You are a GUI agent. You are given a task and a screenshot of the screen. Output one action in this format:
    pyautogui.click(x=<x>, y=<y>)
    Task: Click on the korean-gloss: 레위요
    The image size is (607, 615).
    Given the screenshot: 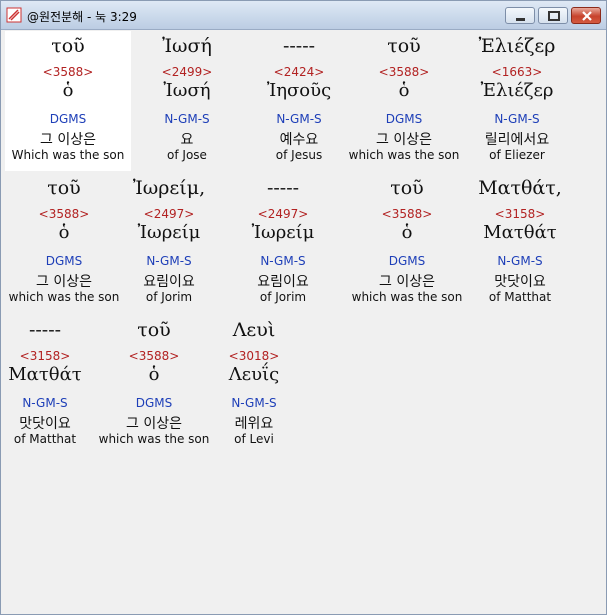 What is the action you would take?
    pyautogui.click(x=254, y=424)
    